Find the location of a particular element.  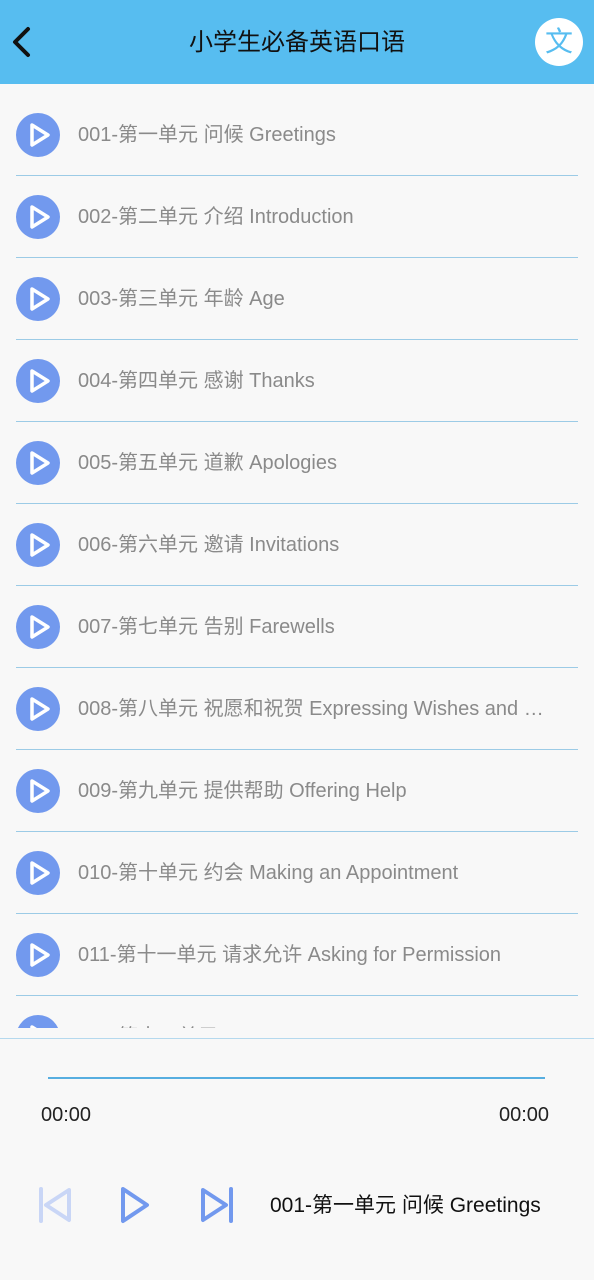

skip-next-icon is located at coordinates (217, 1205).